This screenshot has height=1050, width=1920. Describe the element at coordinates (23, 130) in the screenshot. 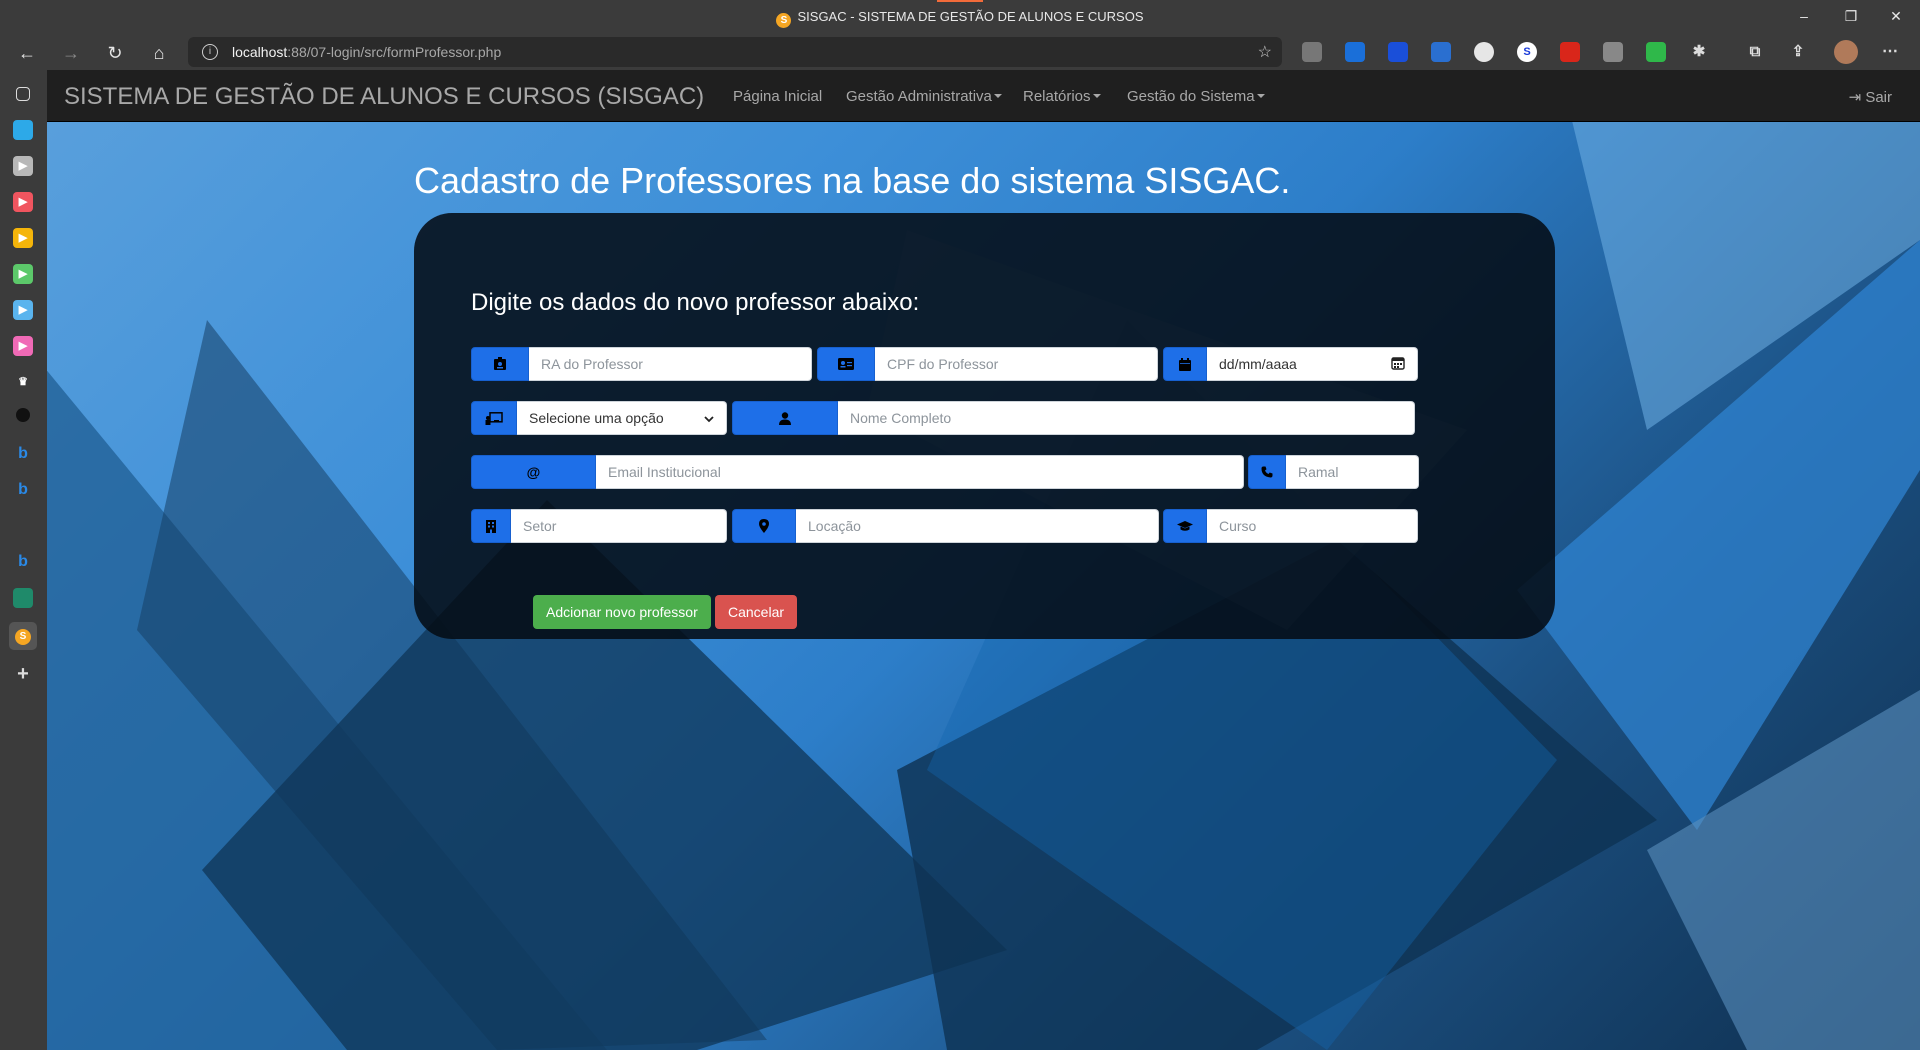

I see `sidebar-app-1-icon` at that location.